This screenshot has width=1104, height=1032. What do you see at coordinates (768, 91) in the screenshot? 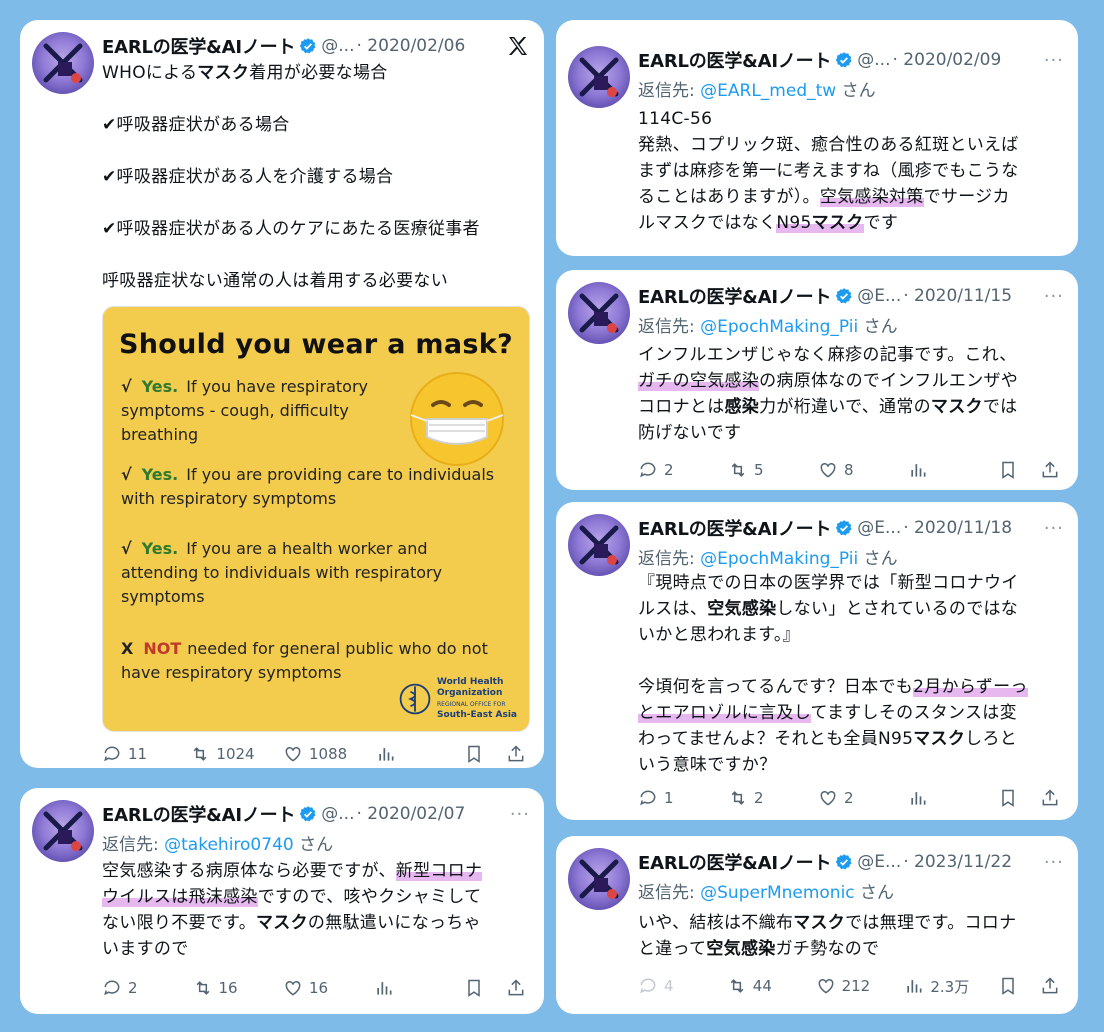
I see `reply-mention-link: @EARL_med_tw` at bounding box center [768, 91].